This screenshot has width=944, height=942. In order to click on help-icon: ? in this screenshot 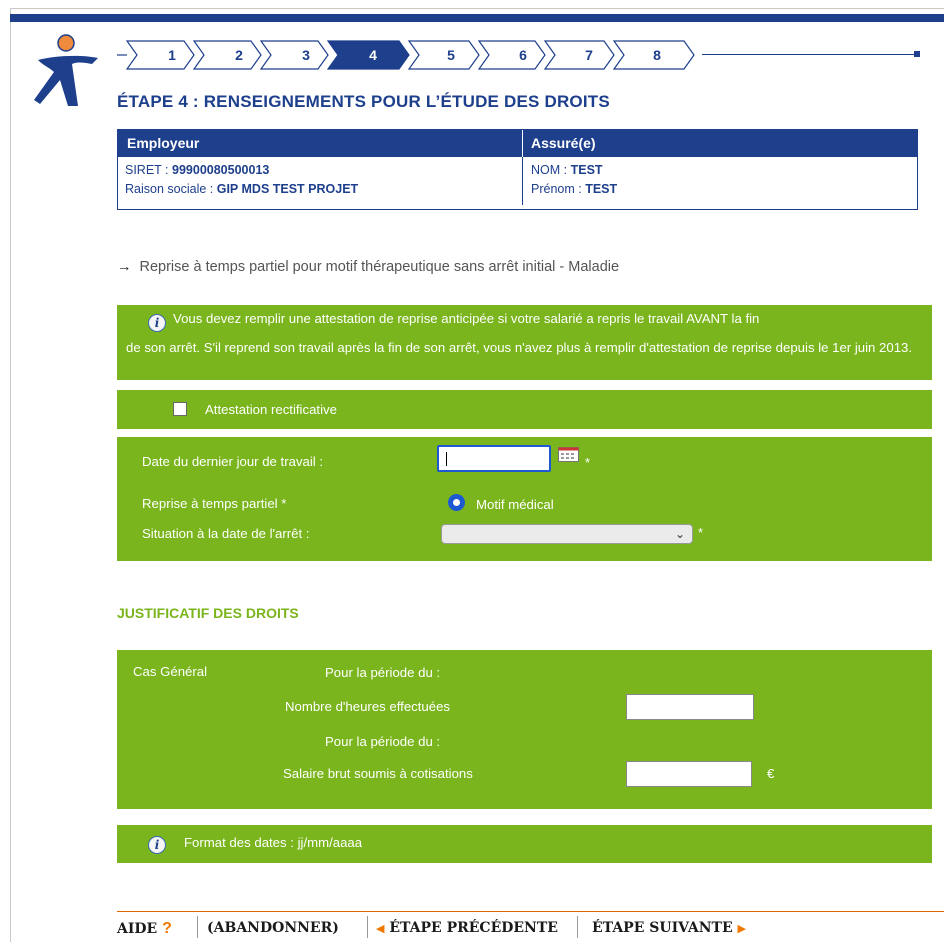, I will do `click(167, 928)`.